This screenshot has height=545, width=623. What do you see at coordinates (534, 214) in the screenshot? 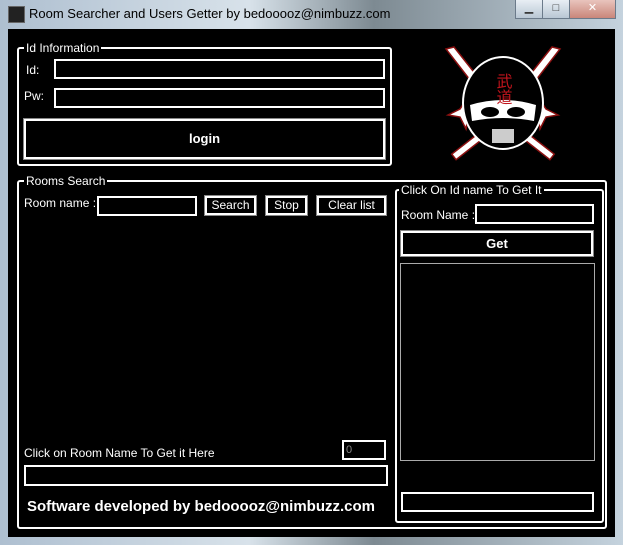
I see `getter-room-name-input` at bounding box center [534, 214].